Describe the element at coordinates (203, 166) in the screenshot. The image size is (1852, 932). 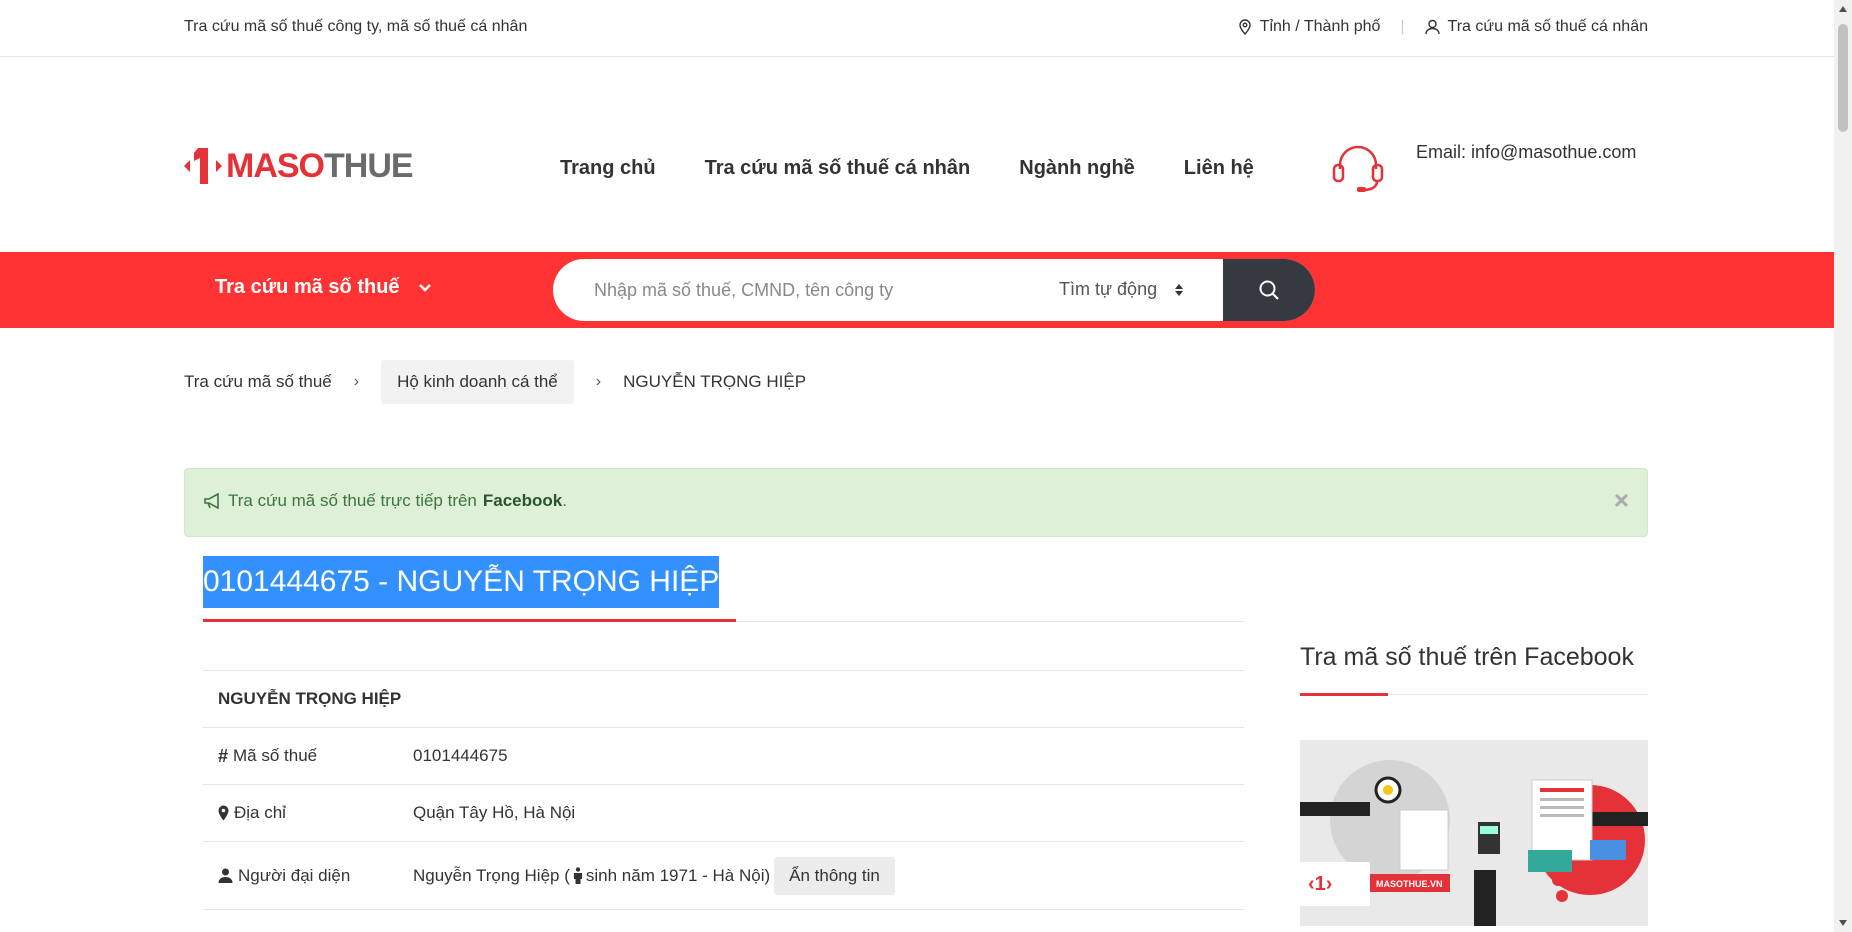
I see `logo-mark-icon` at that location.